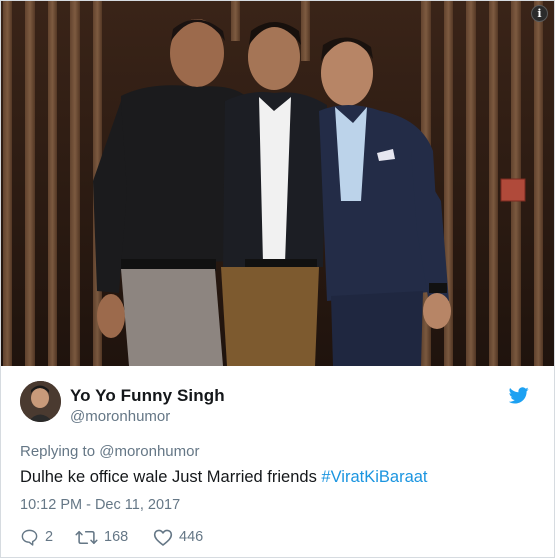 The image size is (555, 558). What do you see at coordinates (101, 537) in the screenshot?
I see `retweet-button: 168` at bounding box center [101, 537].